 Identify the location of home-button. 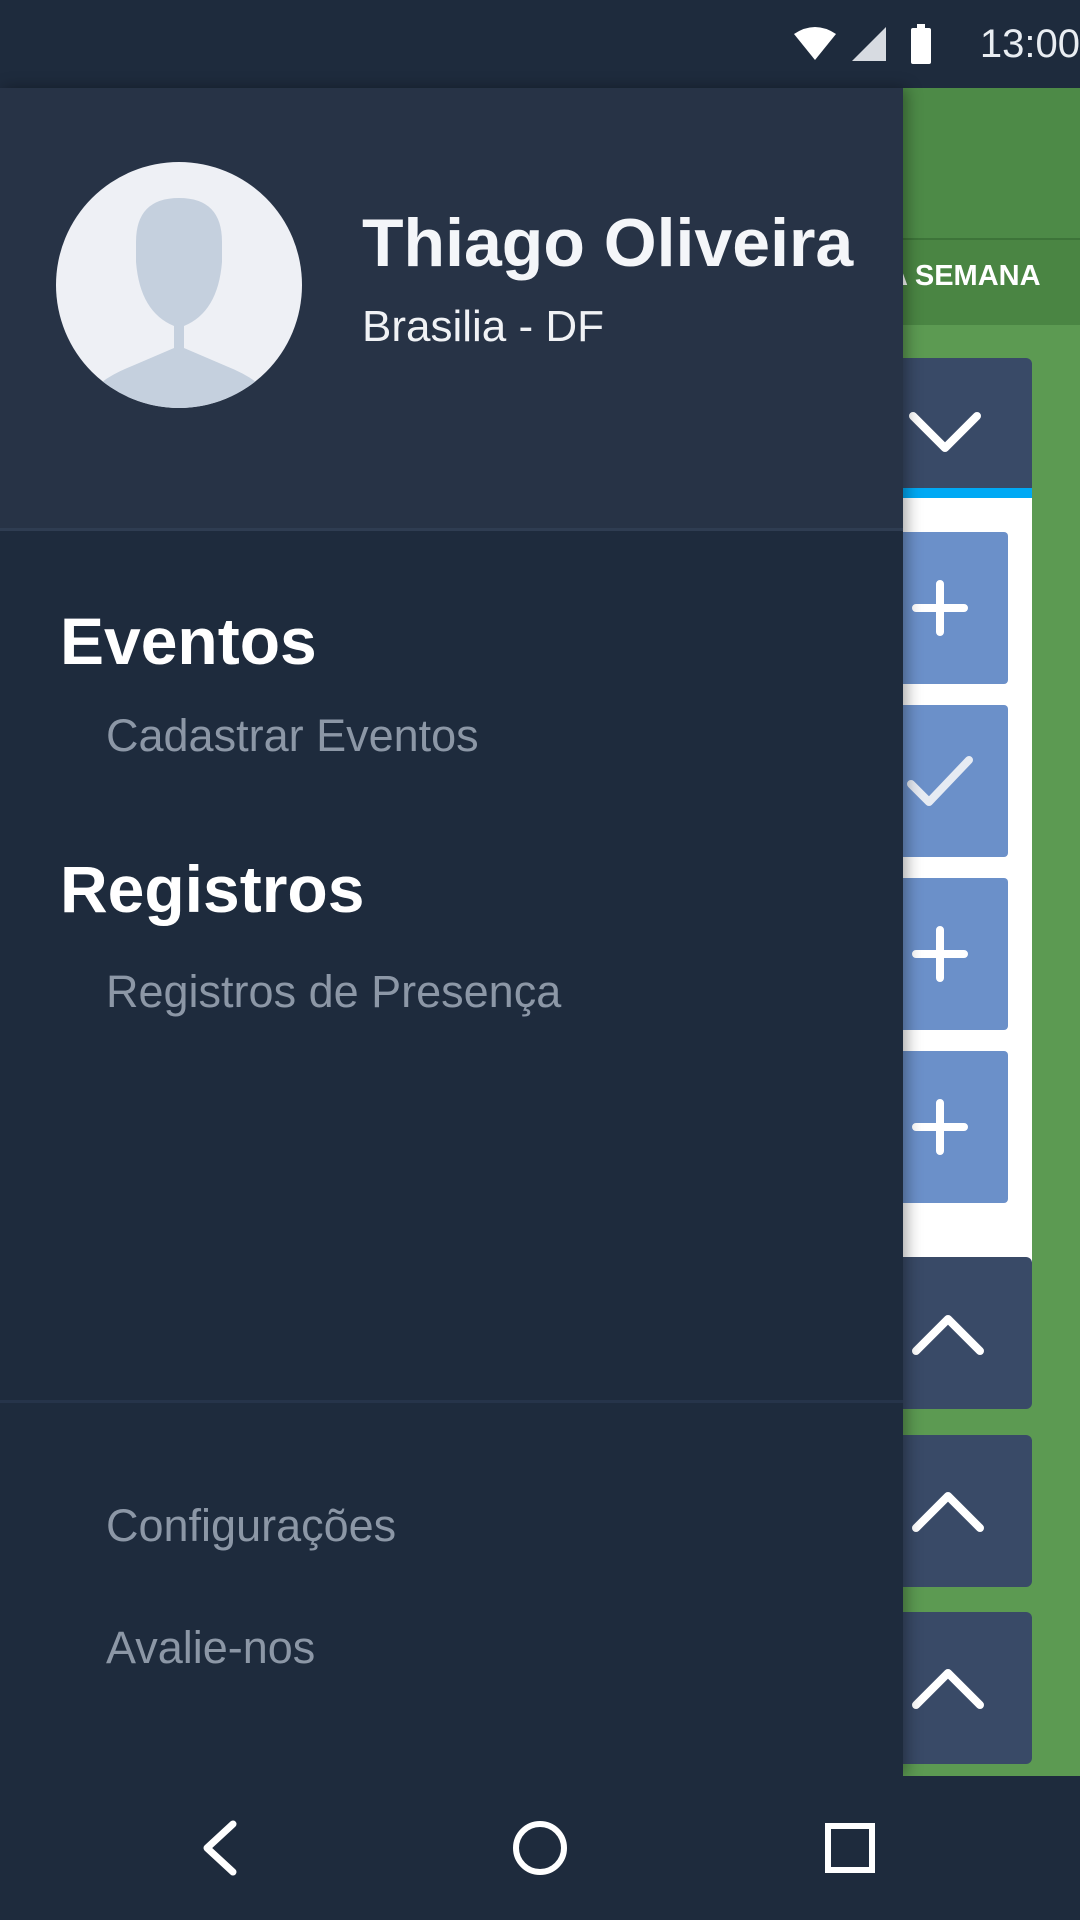
(540, 1848).